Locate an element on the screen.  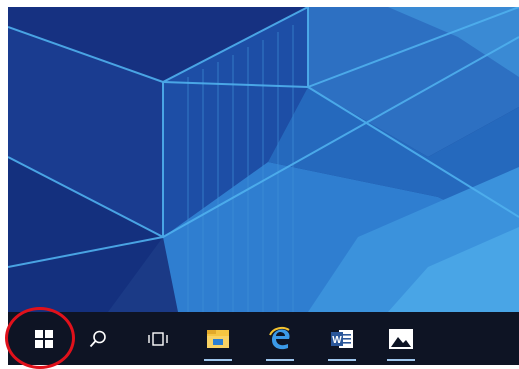
file-explorer-button is located at coordinates (218, 338).